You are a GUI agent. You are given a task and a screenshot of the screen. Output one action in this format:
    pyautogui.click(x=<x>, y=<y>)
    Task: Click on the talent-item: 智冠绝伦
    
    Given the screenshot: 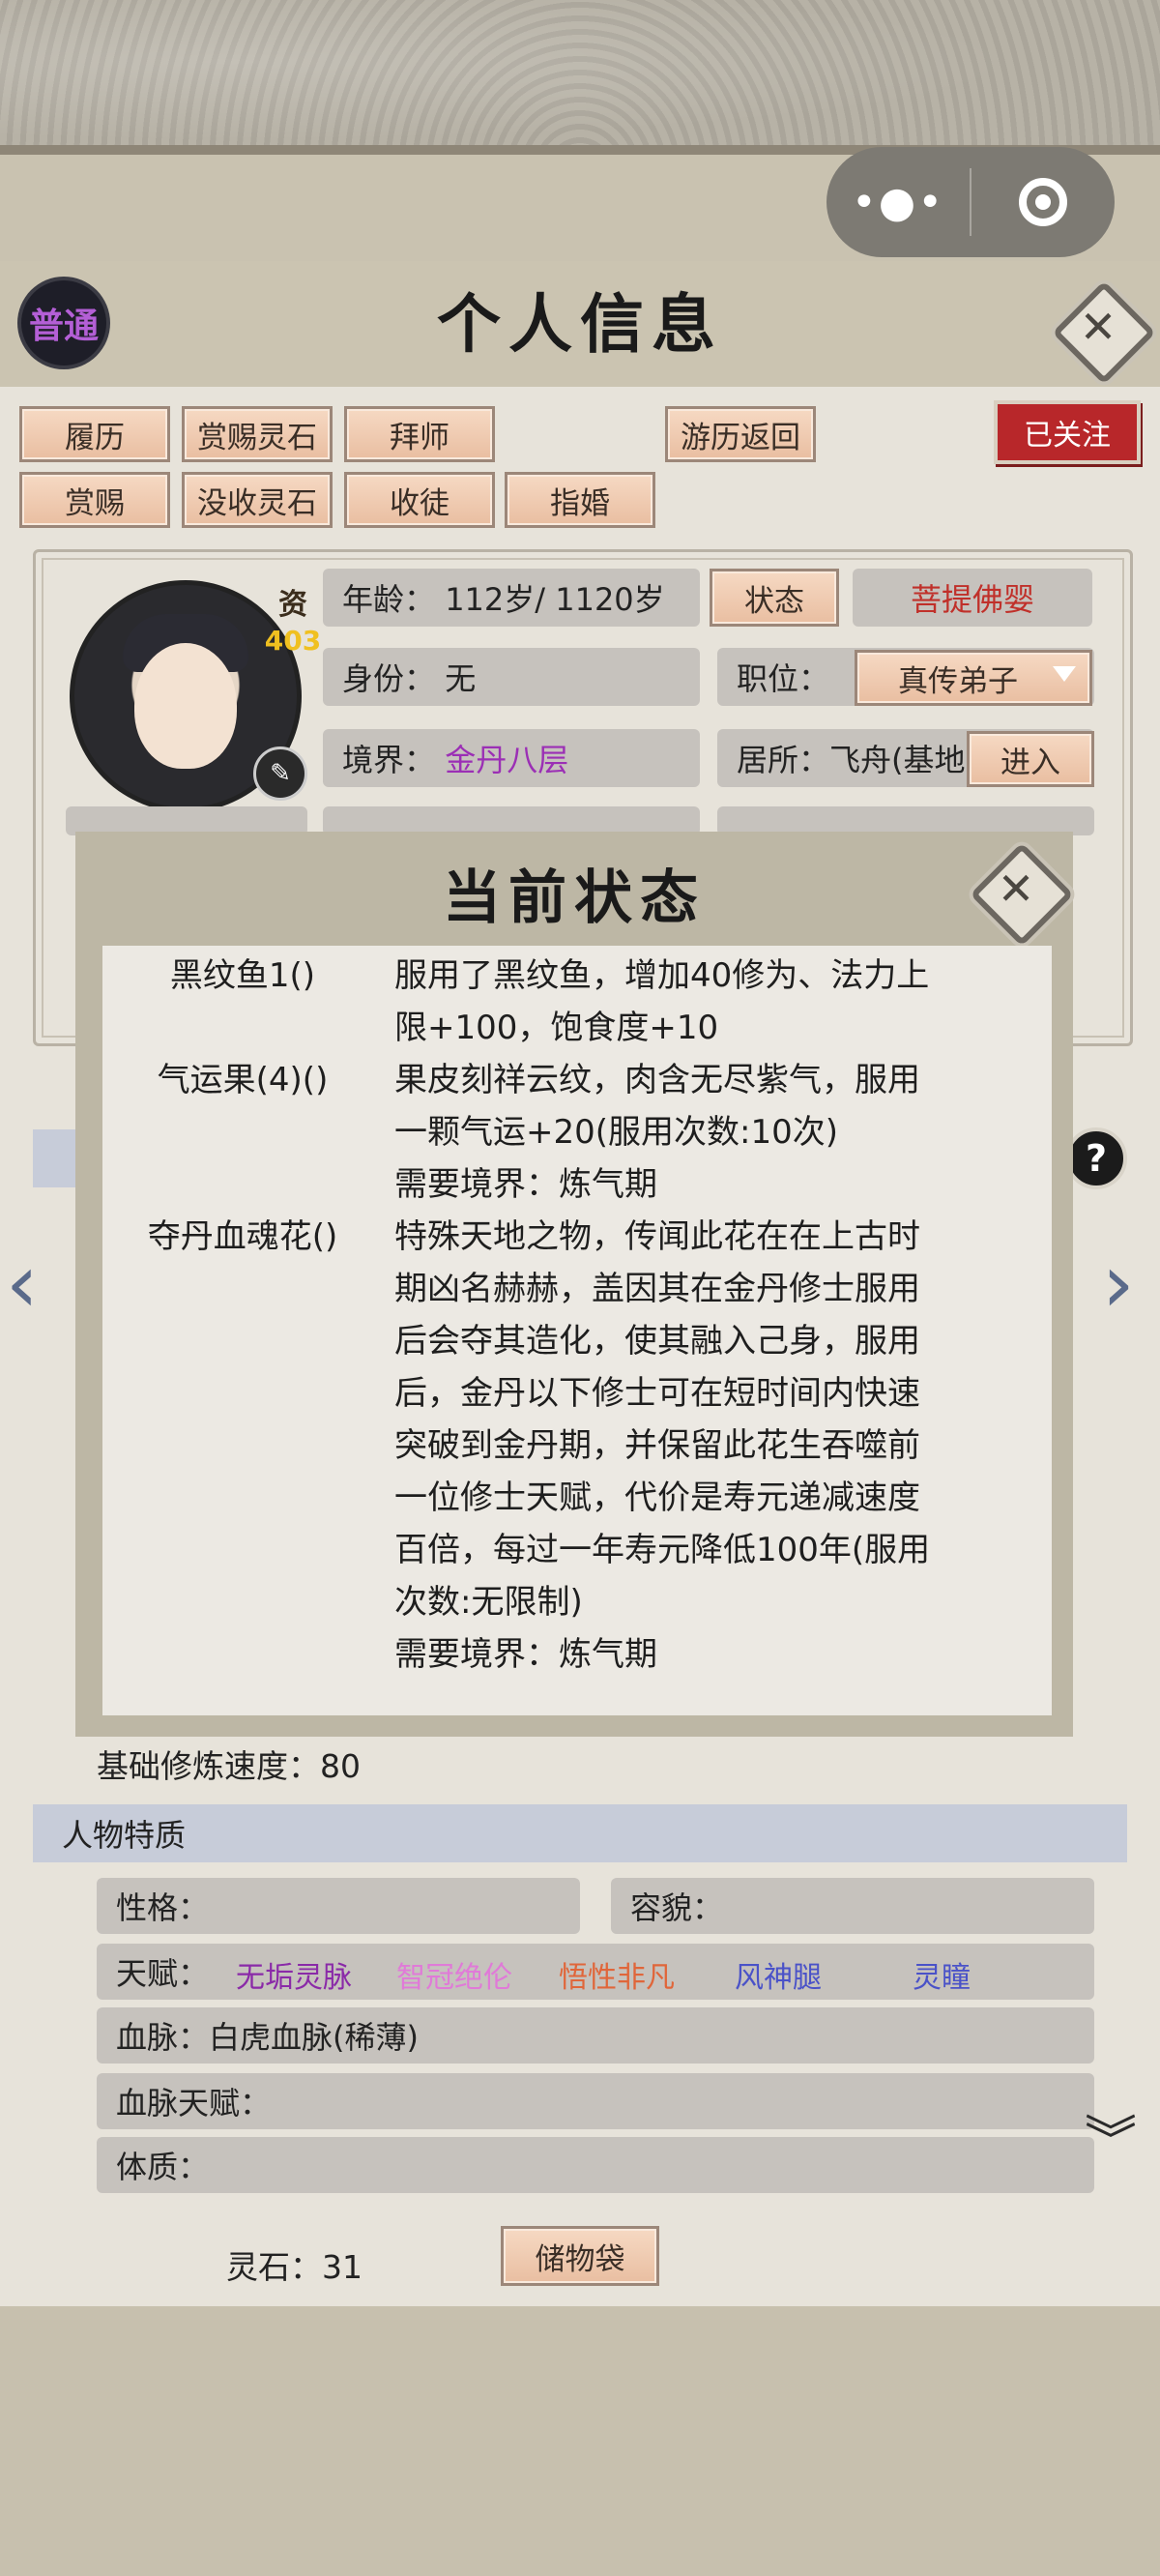 What is the action you would take?
    pyautogui.click(x=454, y=1974)
    